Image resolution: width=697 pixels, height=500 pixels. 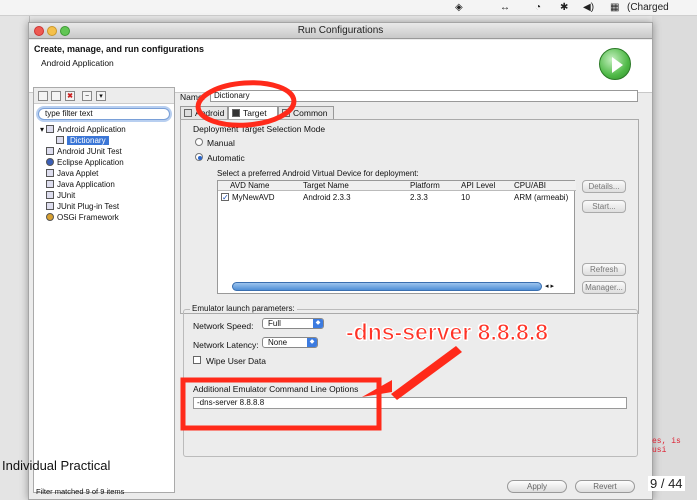 I want to click on new-config-icon, so click(x=43, y=96).